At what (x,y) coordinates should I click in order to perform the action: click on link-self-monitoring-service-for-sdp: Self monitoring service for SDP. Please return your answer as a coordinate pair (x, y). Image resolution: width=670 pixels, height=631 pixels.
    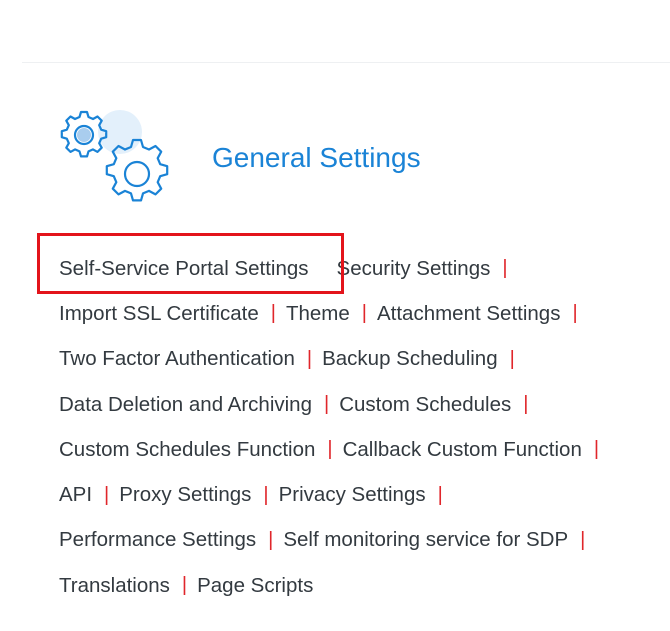
    Looking at the image, I should click on (425, 540).